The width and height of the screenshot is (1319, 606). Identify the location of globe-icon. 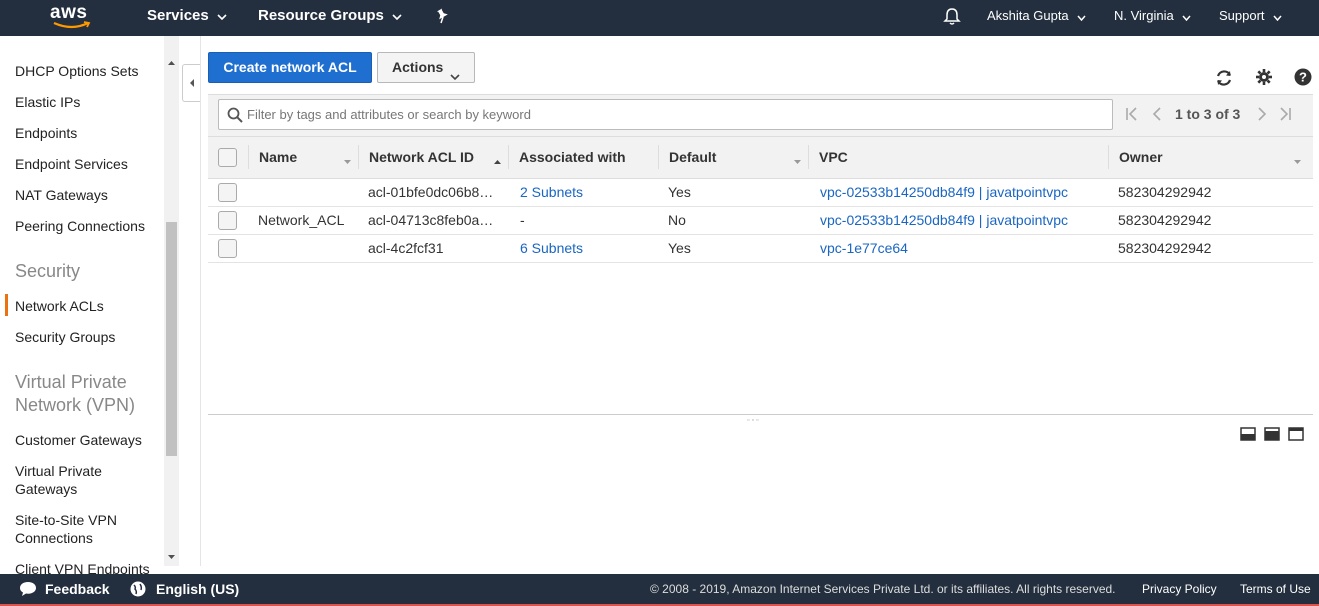
(138, 590).